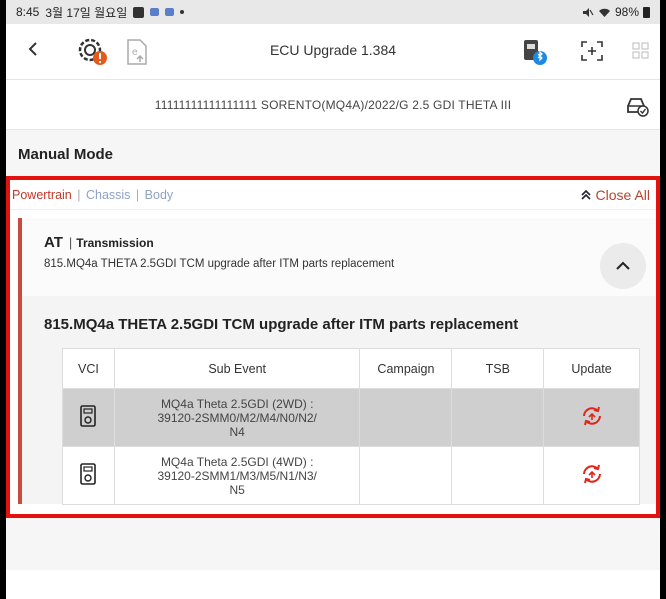 The height and width of the screenshot is (599, 666). I want to click on column-header-sub-event: Sub Event, so click(237, 368).